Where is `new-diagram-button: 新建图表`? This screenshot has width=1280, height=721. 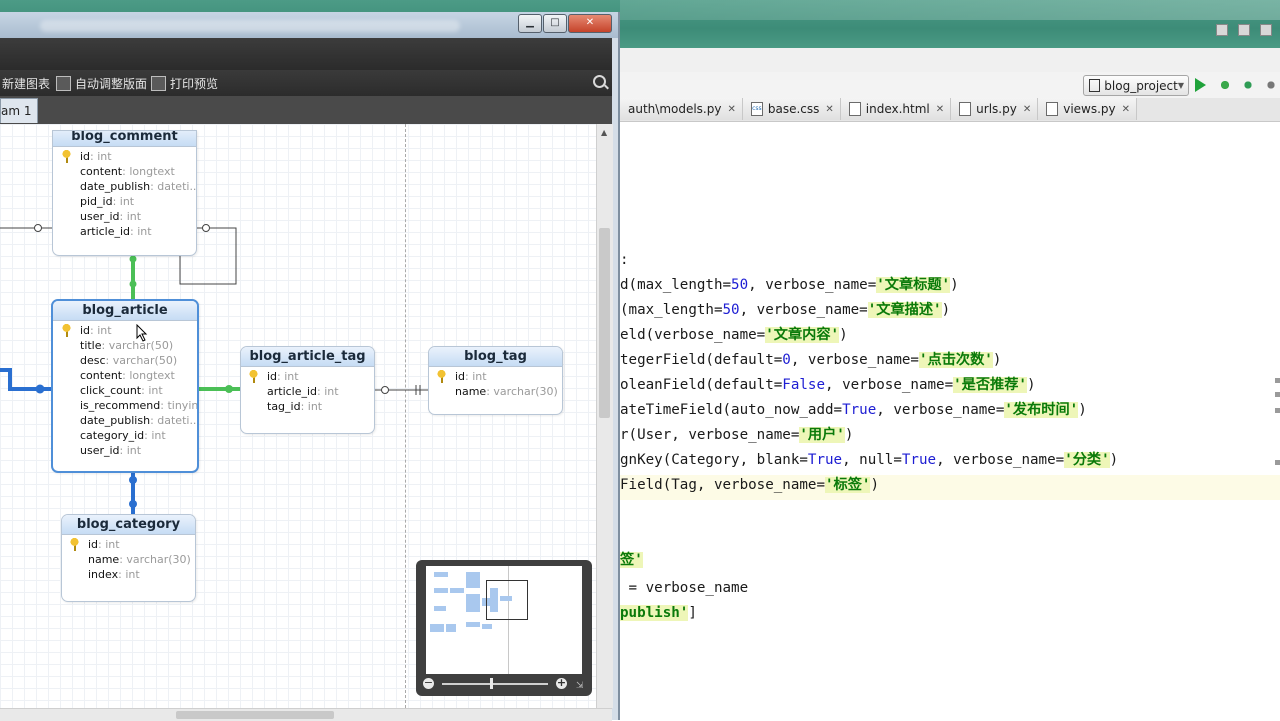
new-diagram-button: 新建图表 is located at coordinates (26, 83).